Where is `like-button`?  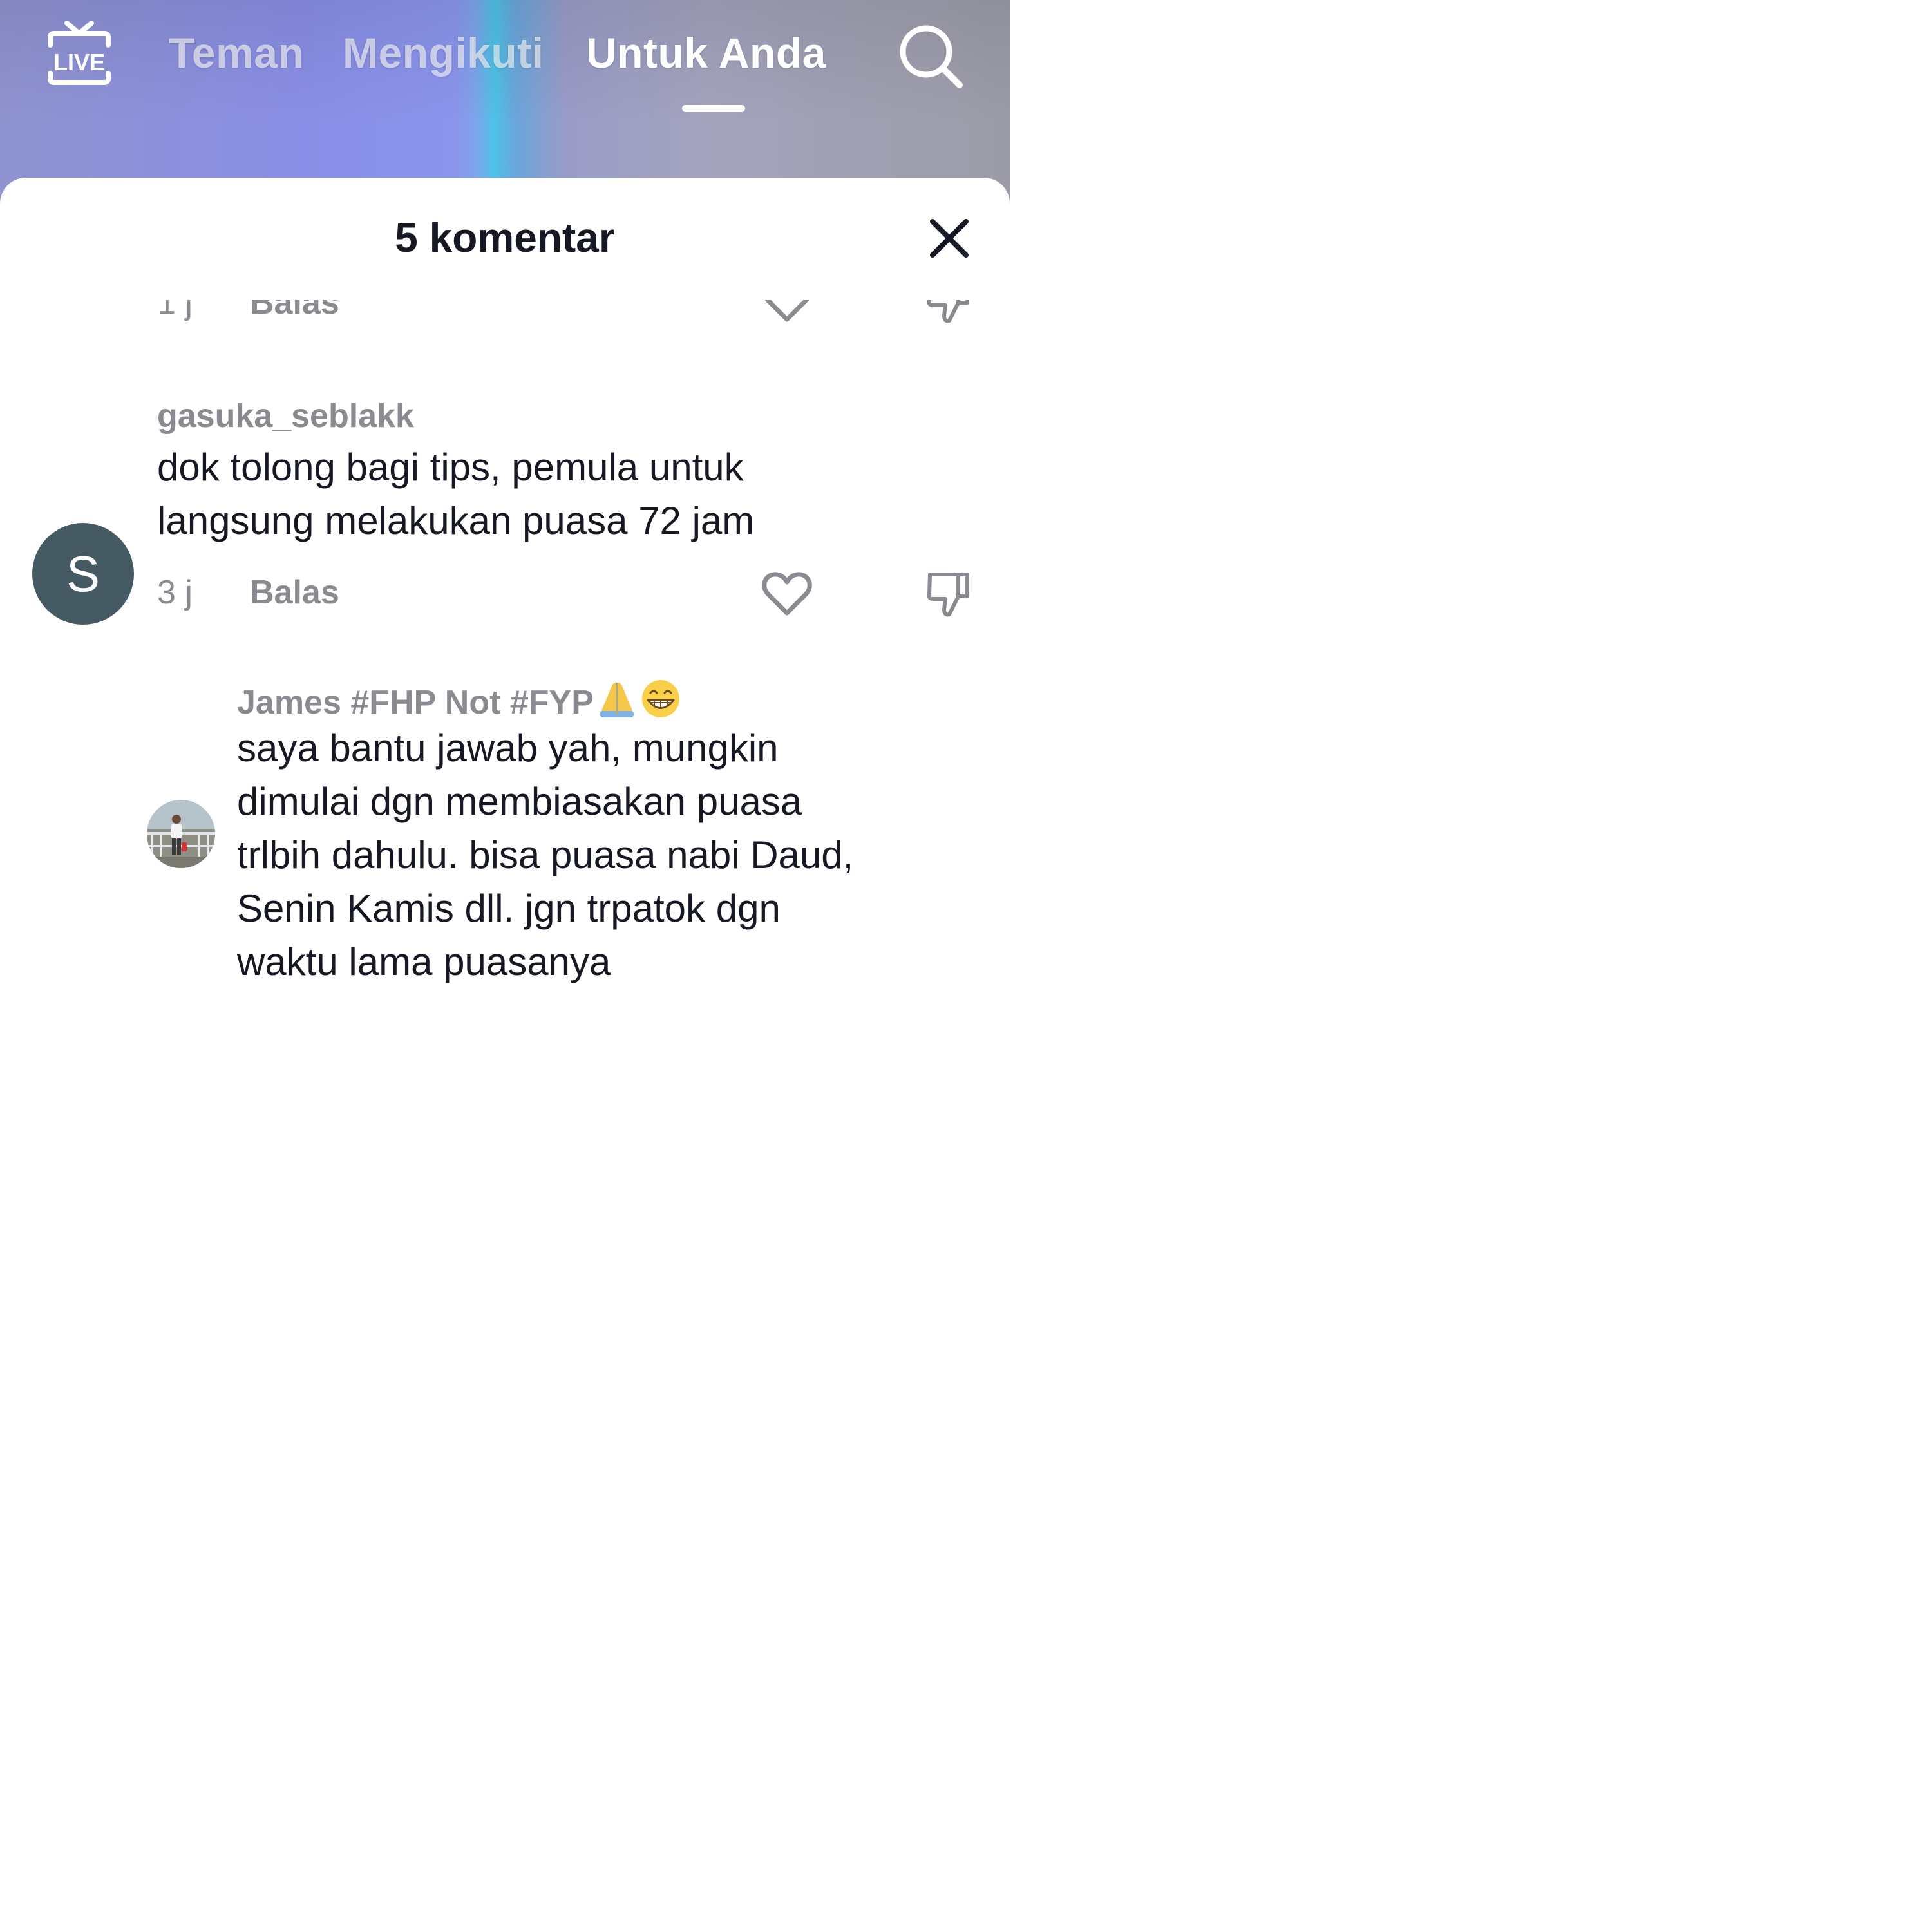
like-button is located at coordinates (787, 594).